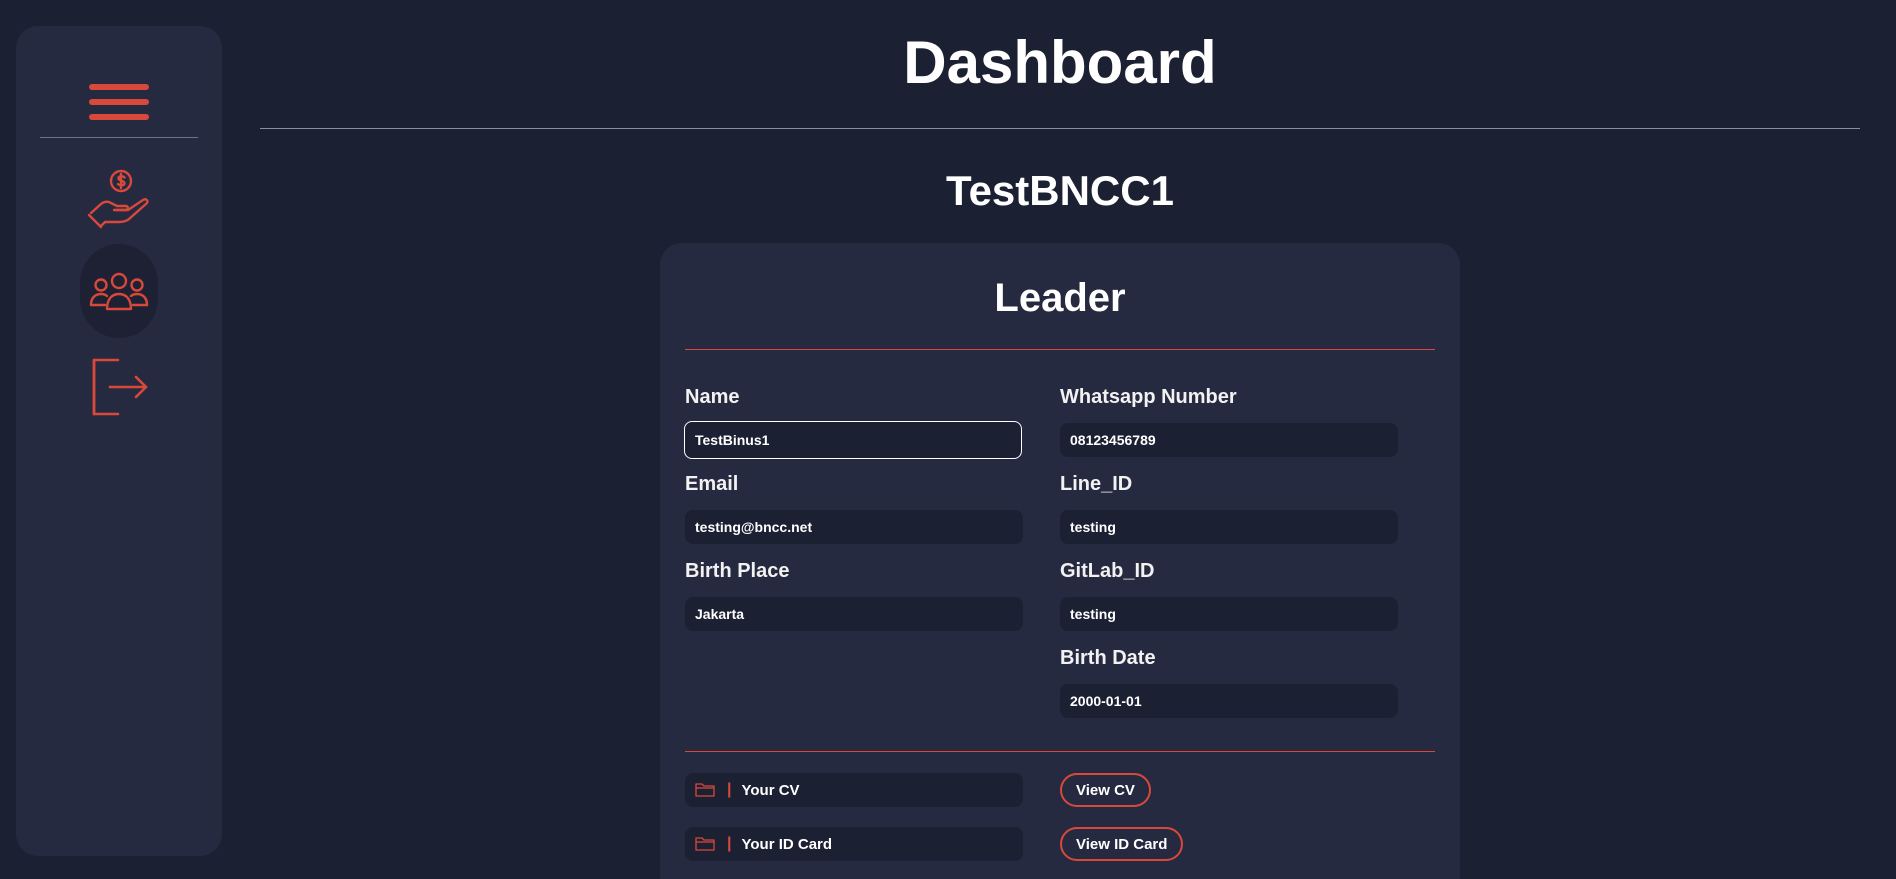 The width and height of the screenshot is (1896, 879). I want to click on birth-date-label: Birth Date, so click(1108, 658).